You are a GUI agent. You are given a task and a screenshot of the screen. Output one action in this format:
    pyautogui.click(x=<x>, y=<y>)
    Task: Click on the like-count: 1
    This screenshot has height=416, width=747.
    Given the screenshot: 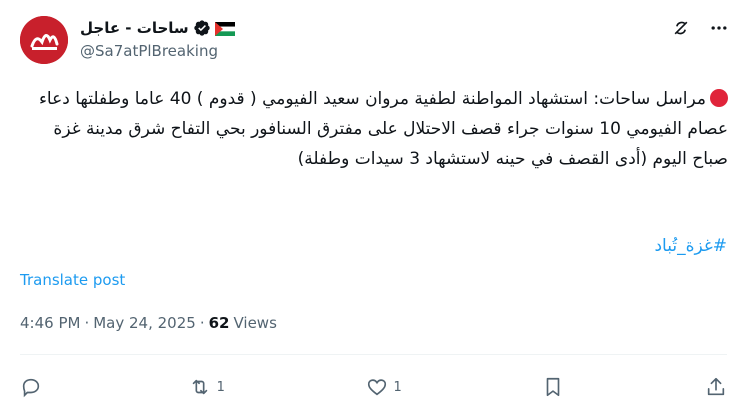 What is the action you would take?
    pyautogui.click(x=397, y=387)
    